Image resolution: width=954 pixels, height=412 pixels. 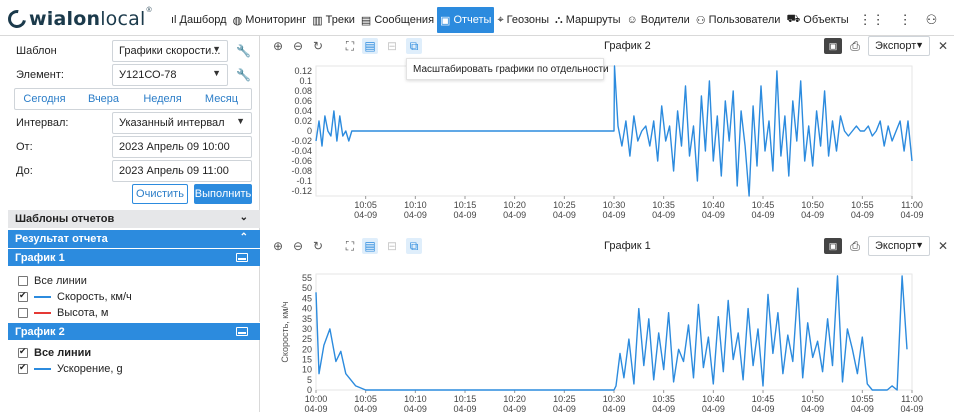 What do you see at coordinates (658, 20) in the screenshot?
I see `nav-item-7: ☺ Водители` at bounding box center [658, 20].